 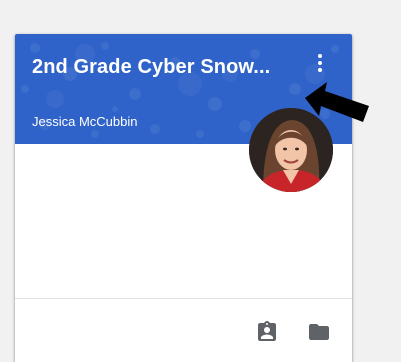 I want to click on teacher-name: Jessica McCubbin, so click(x=85, y=121).